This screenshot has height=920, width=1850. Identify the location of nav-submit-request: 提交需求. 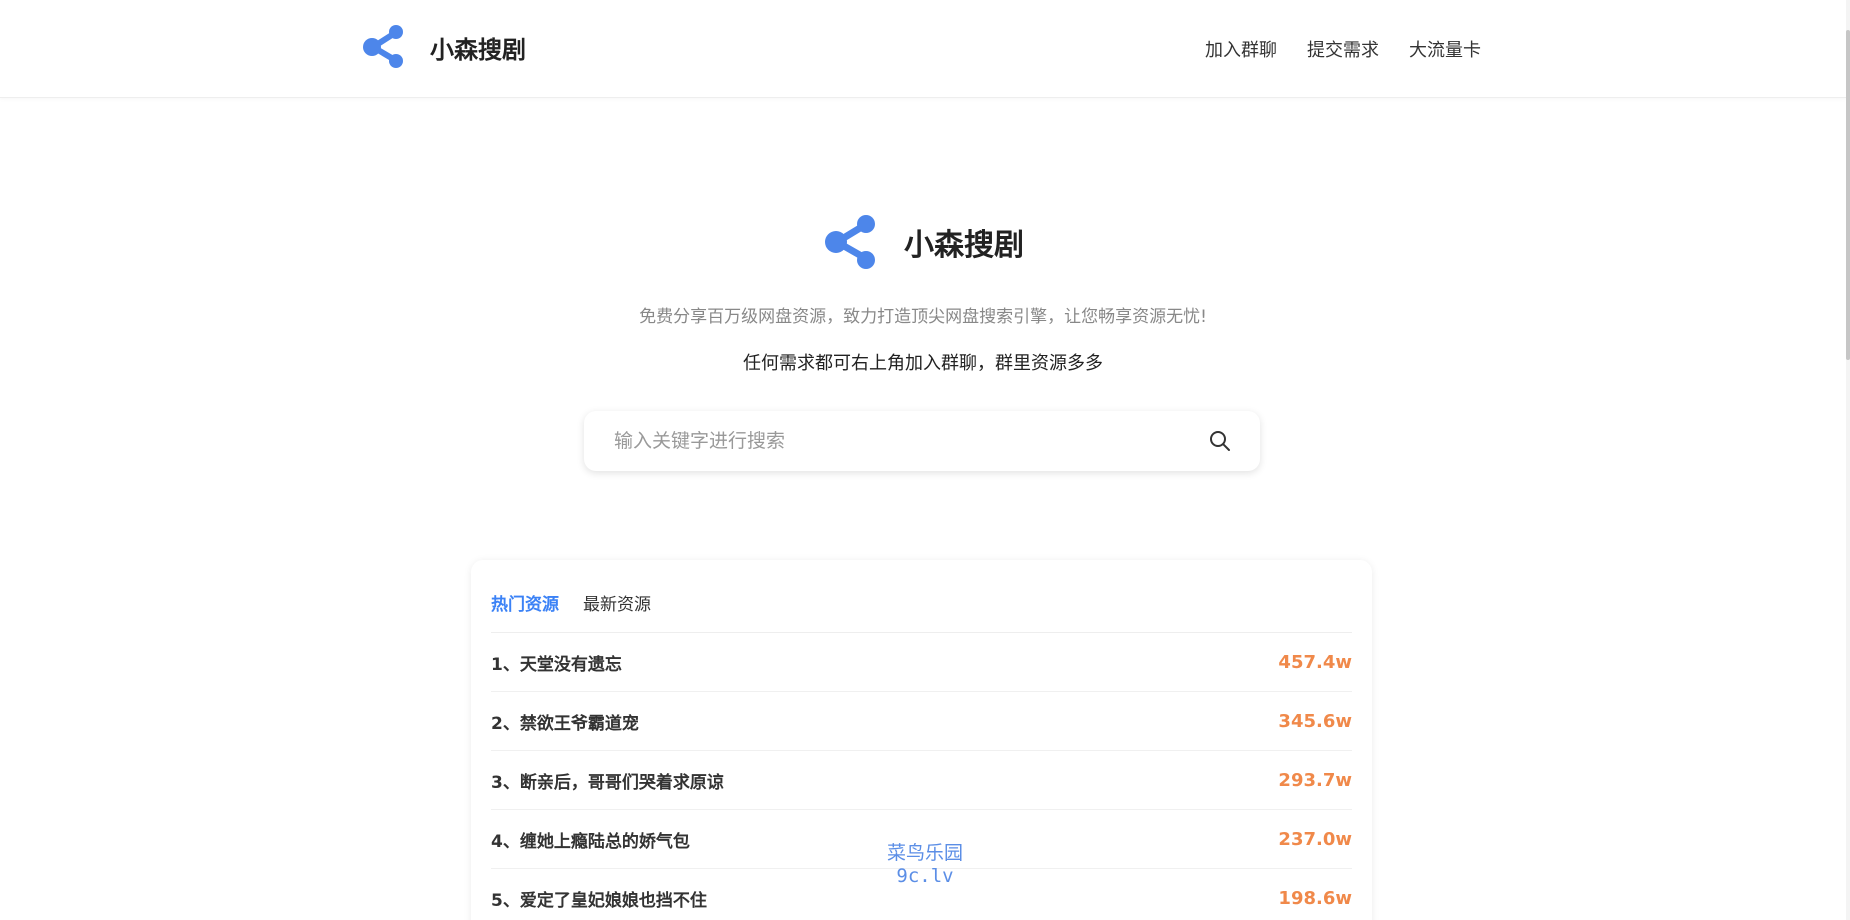
(1343, 49).